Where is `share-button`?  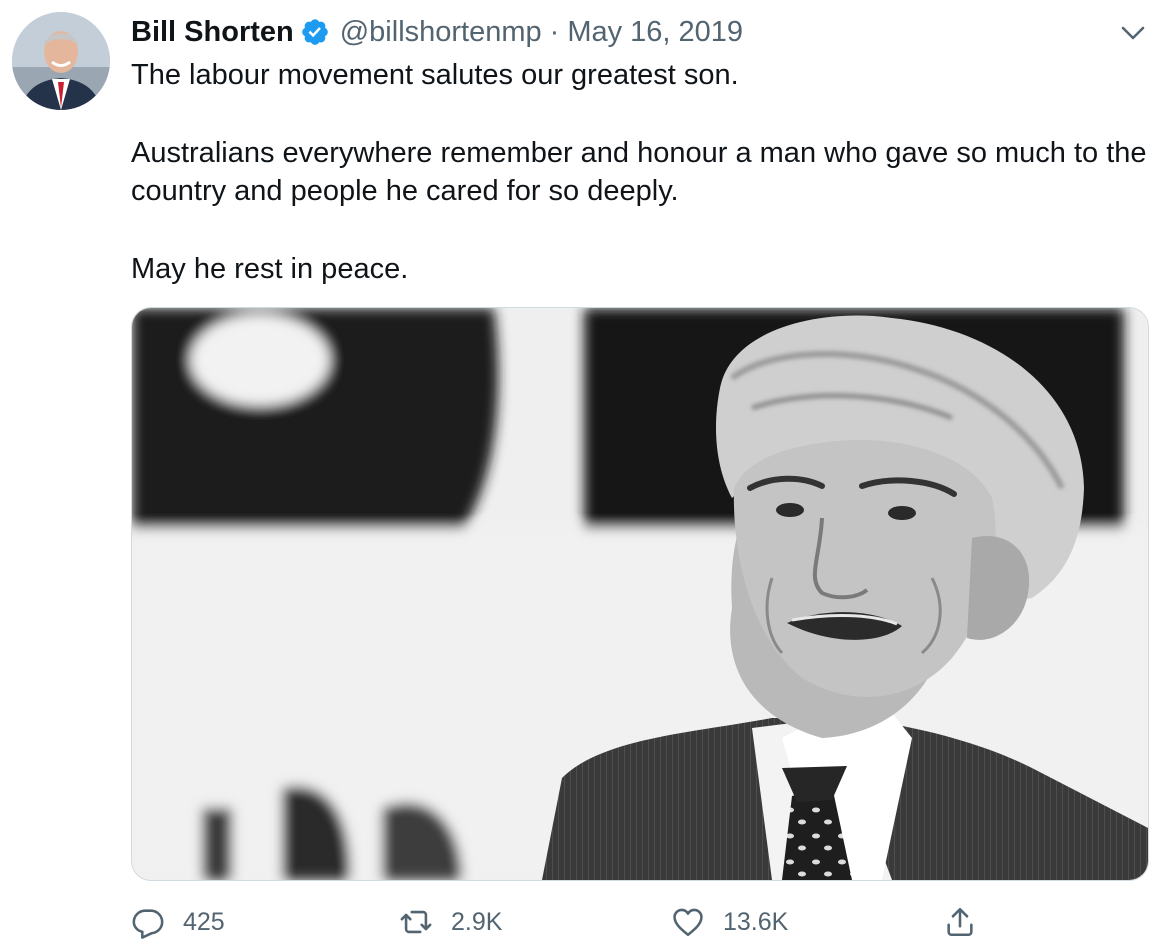 share-button is located at coordinates (960, 922).